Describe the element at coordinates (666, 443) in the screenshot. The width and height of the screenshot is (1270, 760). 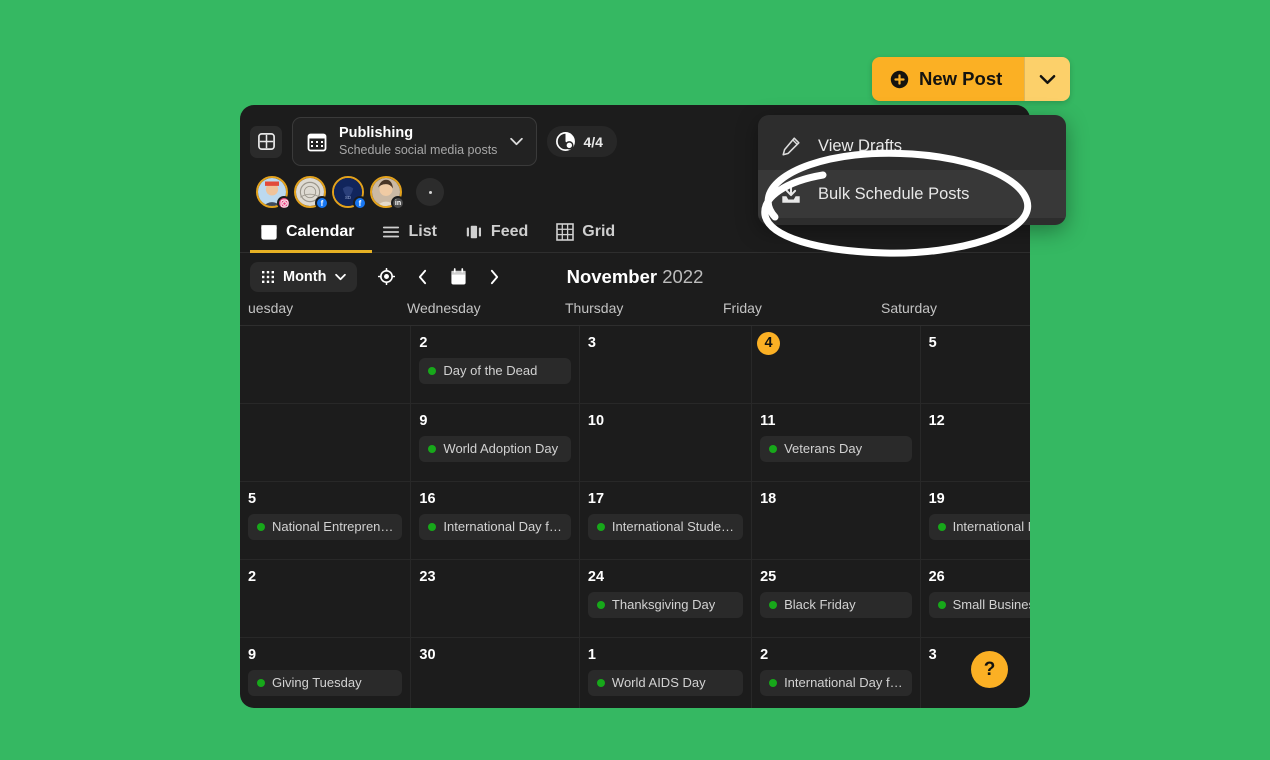
I see `calendar-day-cell: 10` at that location.